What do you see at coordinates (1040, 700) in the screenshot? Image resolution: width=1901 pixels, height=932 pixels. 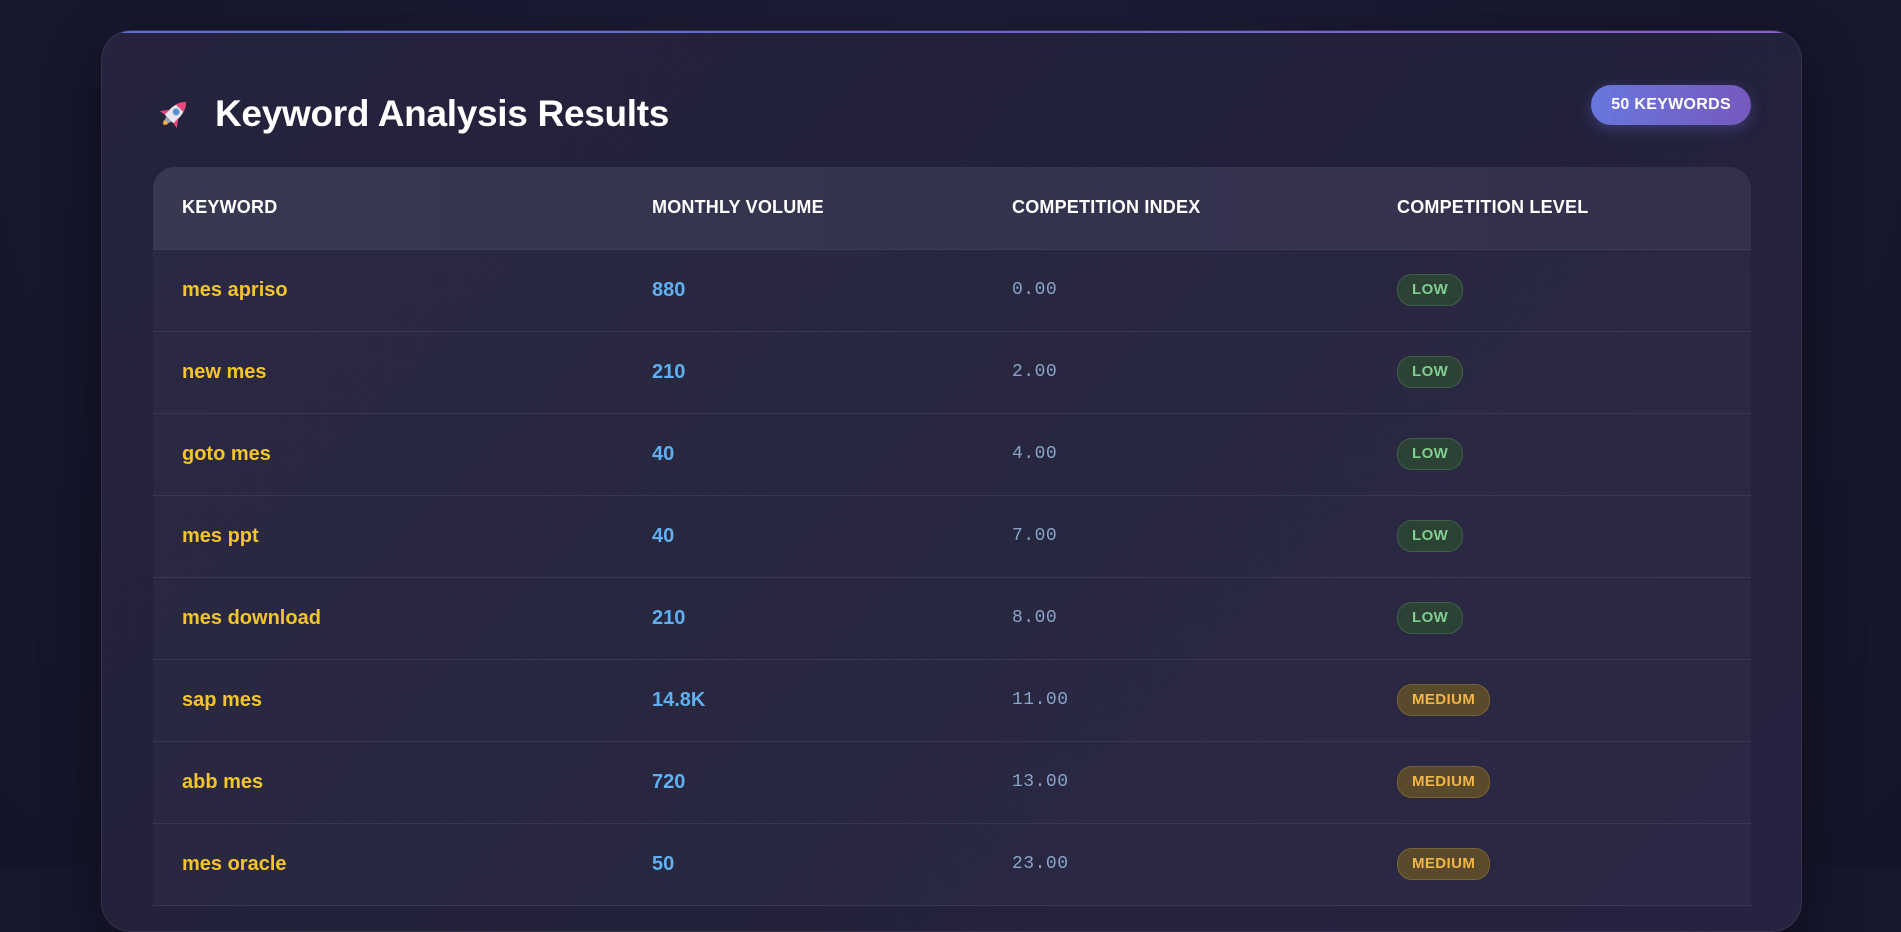 I see `competition-index-cell: 11.00` at bounding box center [1040, 700].